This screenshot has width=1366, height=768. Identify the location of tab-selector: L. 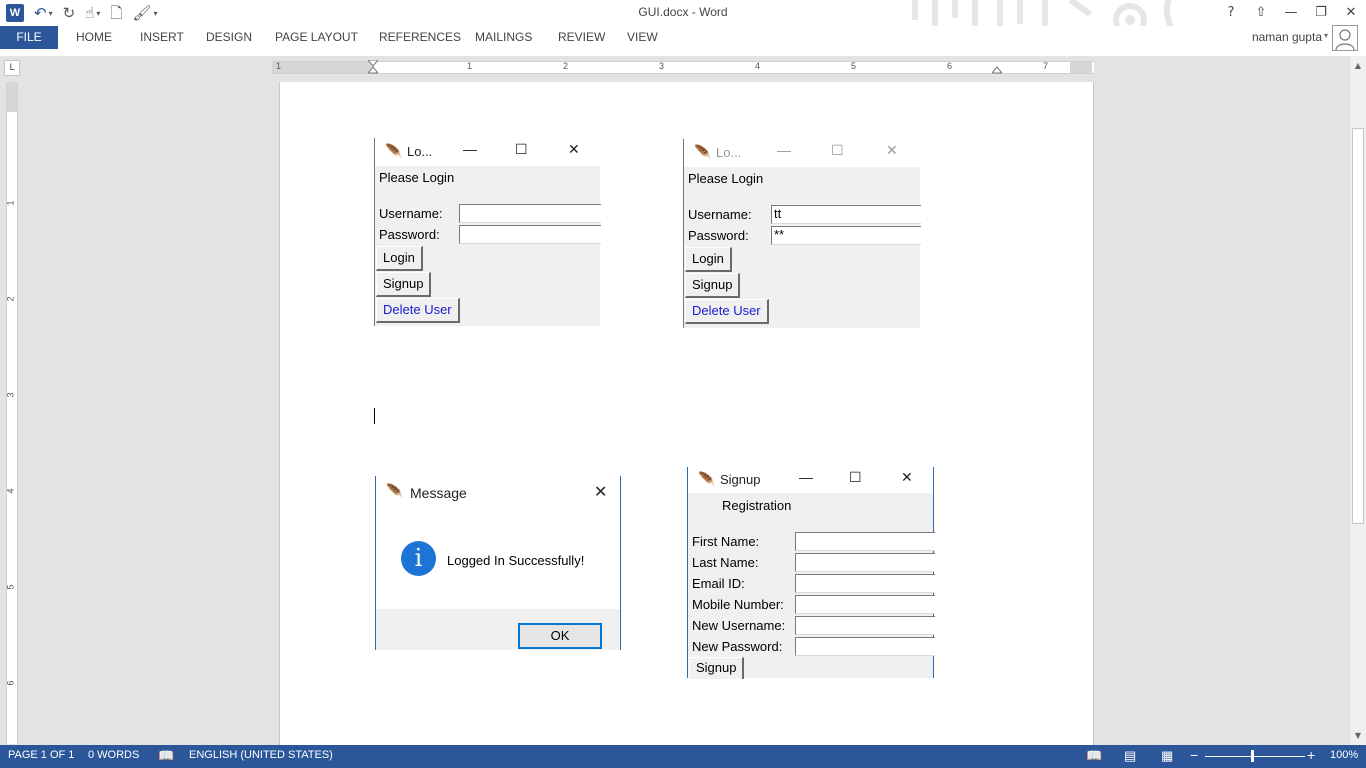
(12, 68).